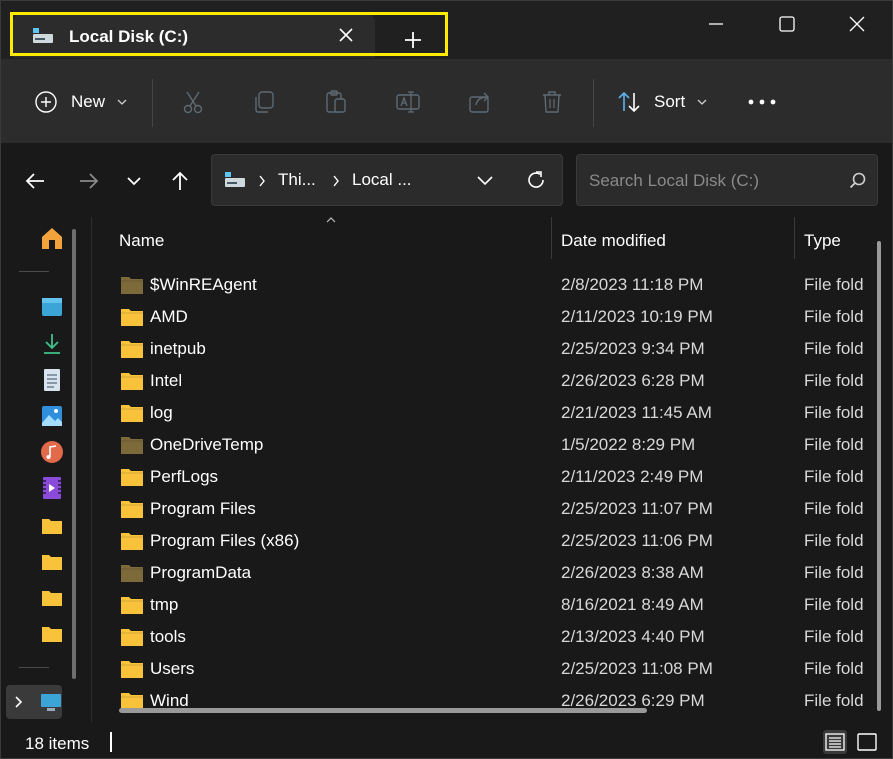 This screenshot has width=893, height=759. What do you see at coordinates (169, 316) in the screenshot?
I see `file-name: AMD` at bounding box center [169, 316].